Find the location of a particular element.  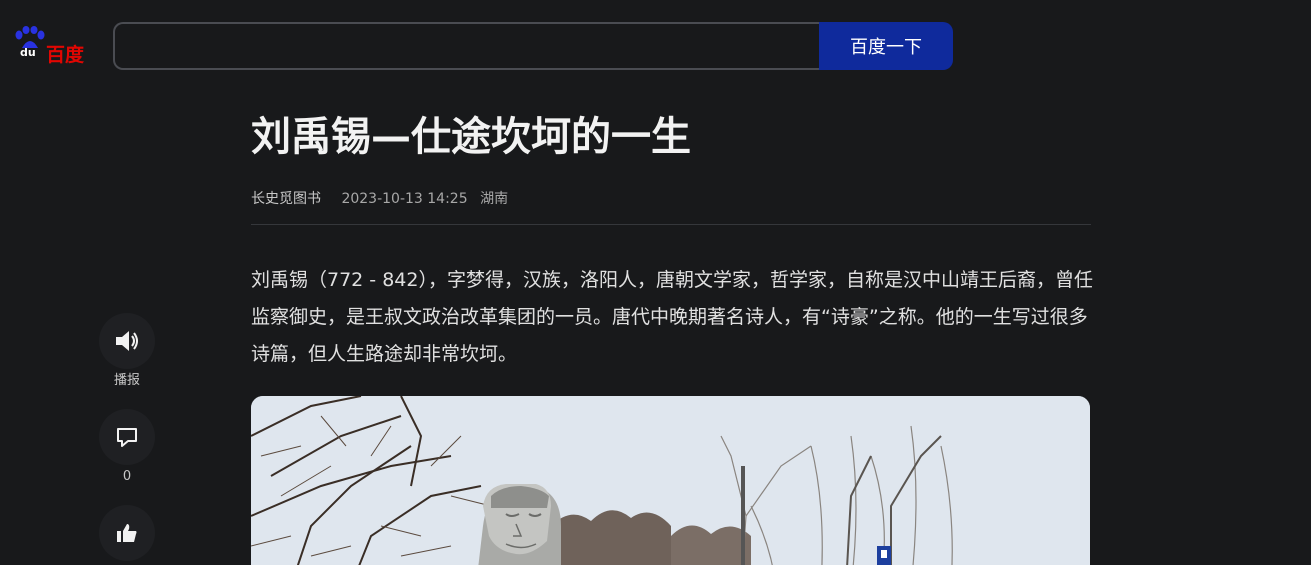

search-bar: 百度一下 is located at coordinates (533, 46).